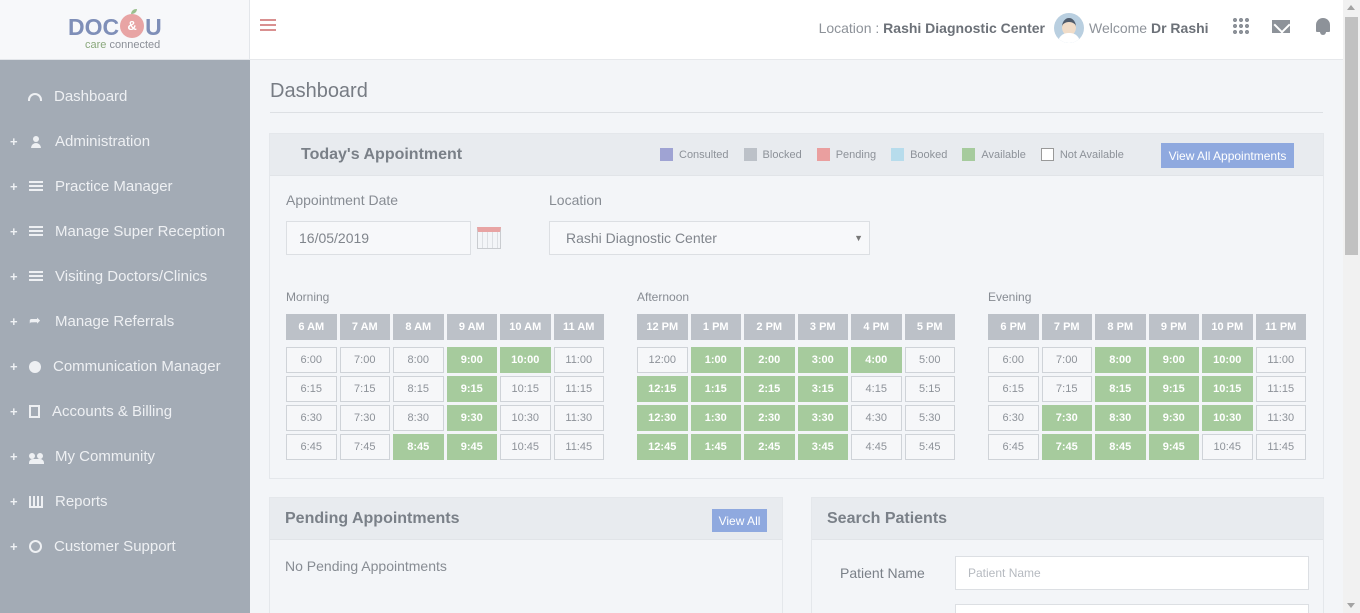 The height and width of the screenshot is (613, 1360). What do you see at coordinates (769, 447) in the screenshot?
I see `time-slot-available: 2:45` at bounding box center [769, 447].